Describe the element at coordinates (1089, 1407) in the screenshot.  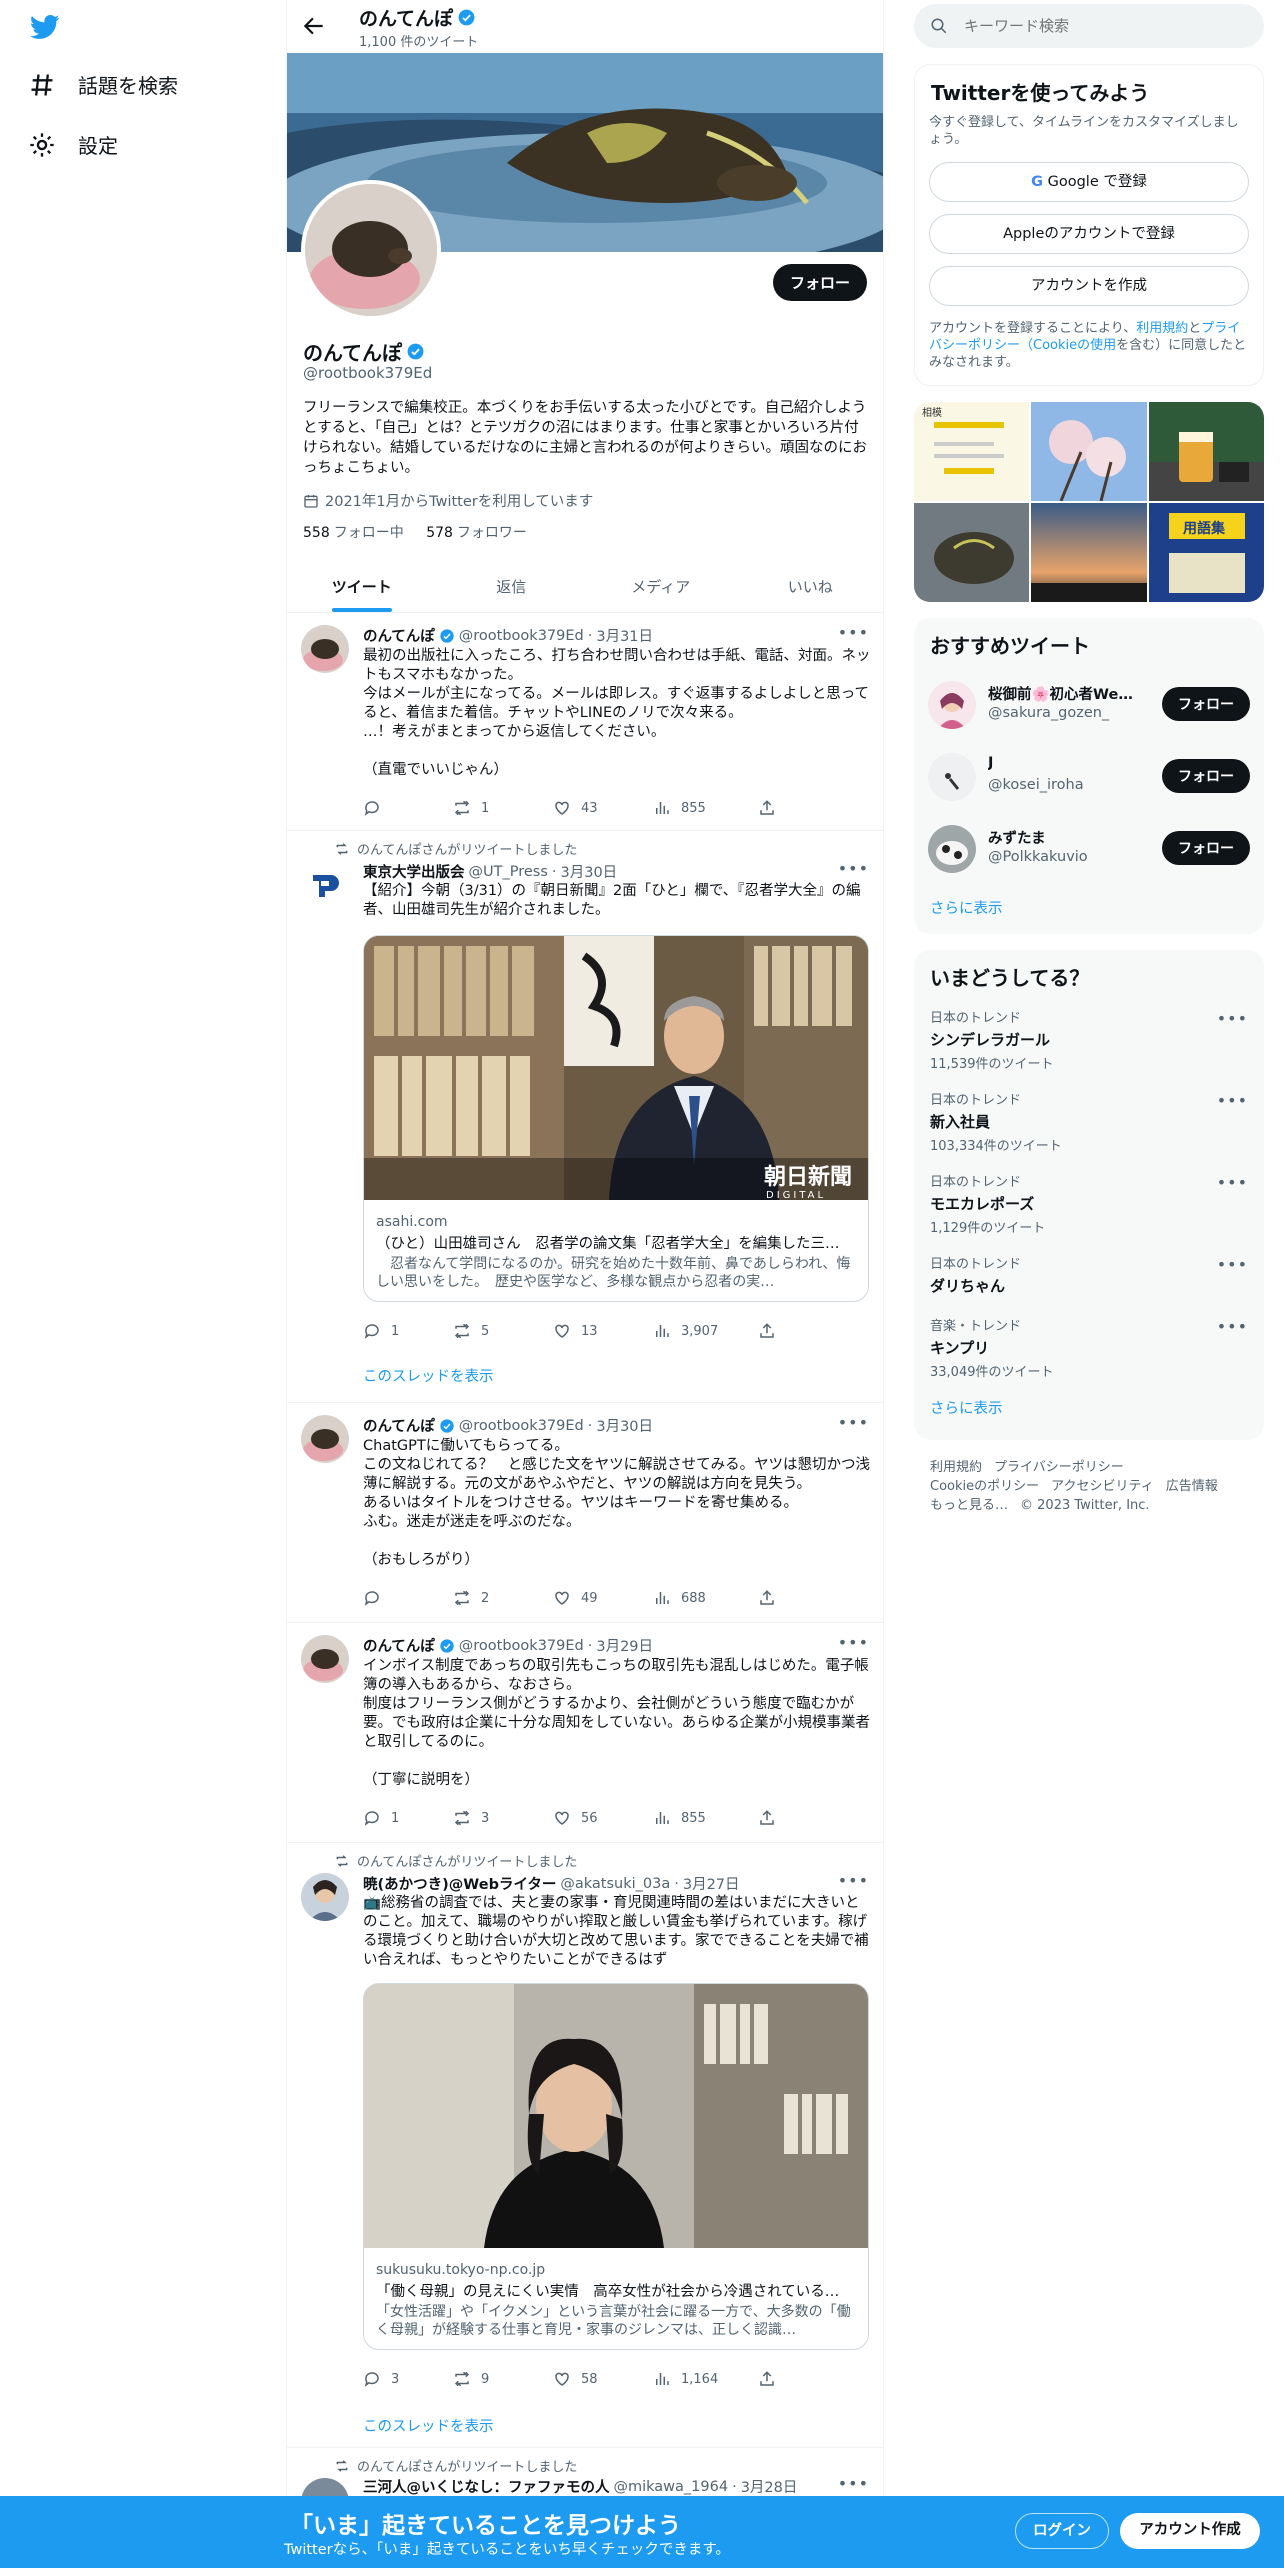
I see `trends-more-link: さらに表示` at that location.